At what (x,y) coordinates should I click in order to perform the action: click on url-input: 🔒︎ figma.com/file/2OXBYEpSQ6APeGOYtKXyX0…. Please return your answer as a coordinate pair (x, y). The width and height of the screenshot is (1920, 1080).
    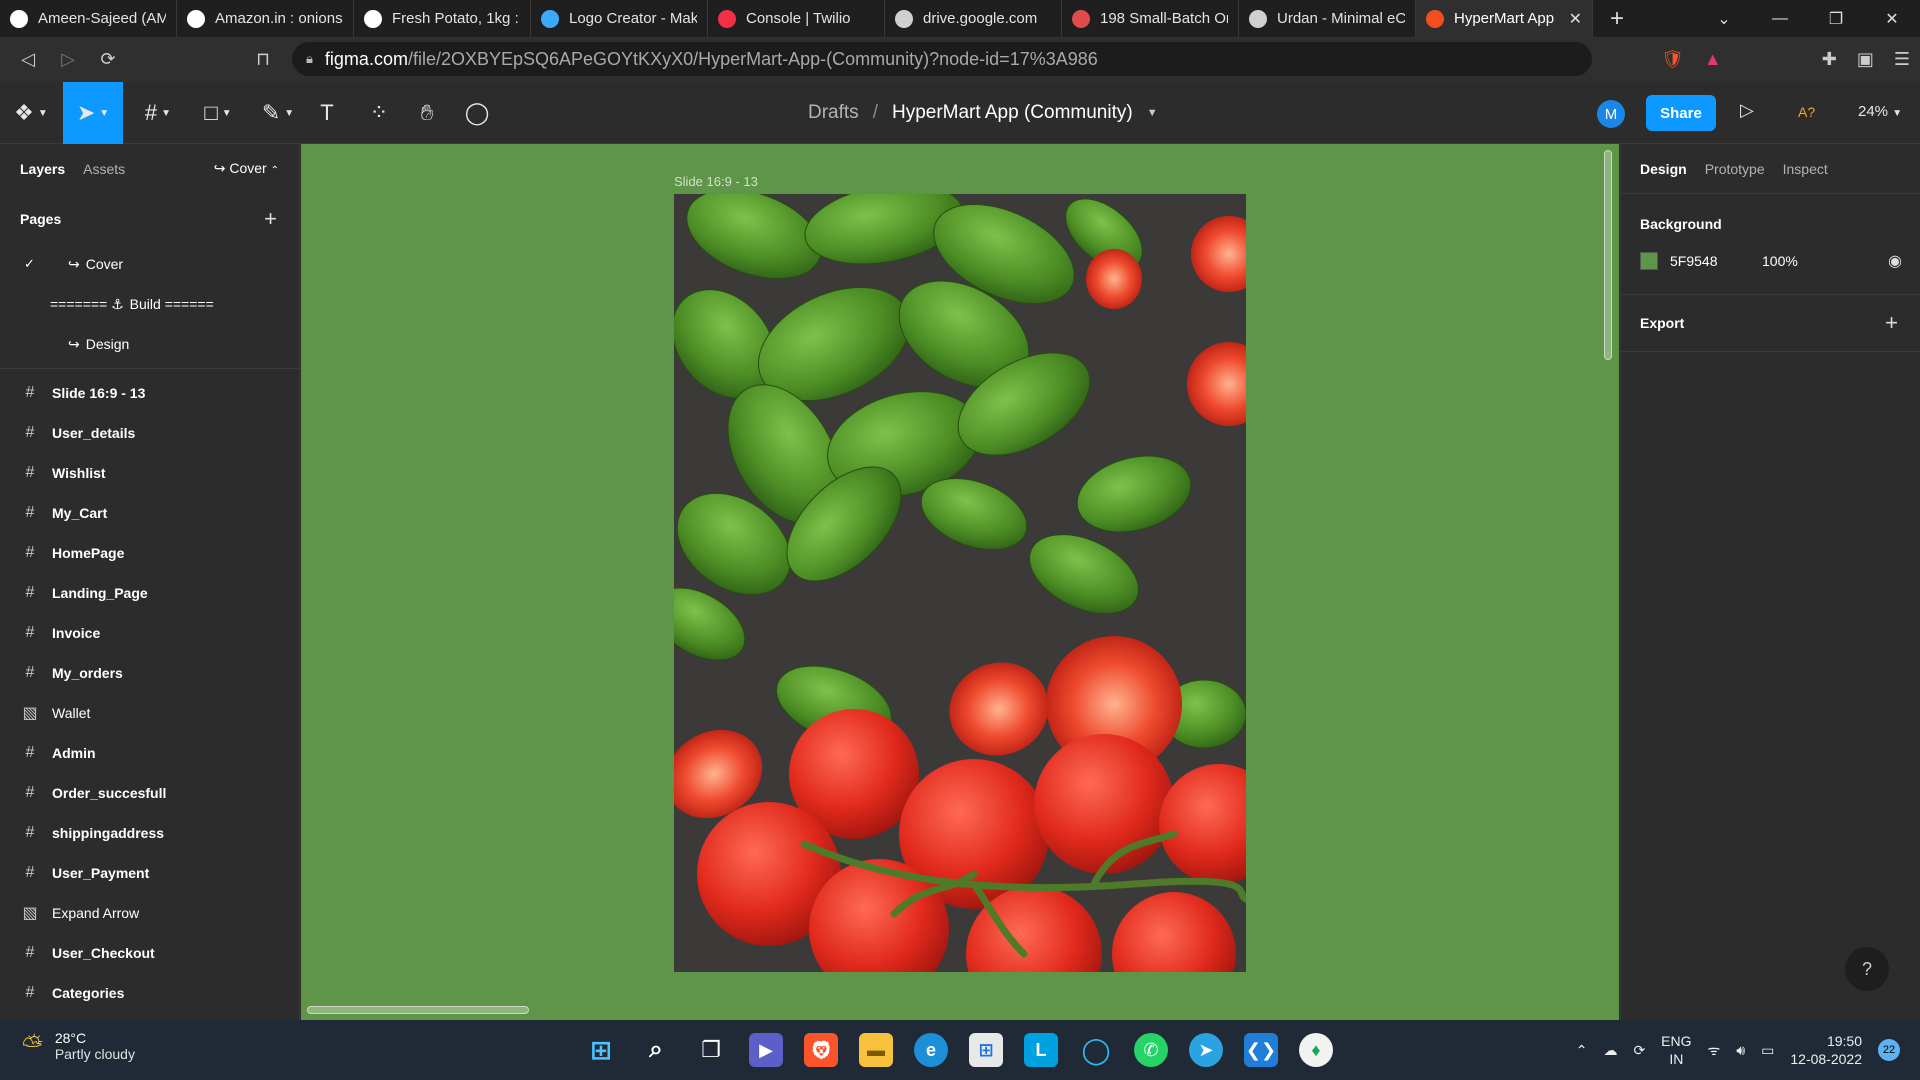
    Looking at the image, I should click on (942, 59).